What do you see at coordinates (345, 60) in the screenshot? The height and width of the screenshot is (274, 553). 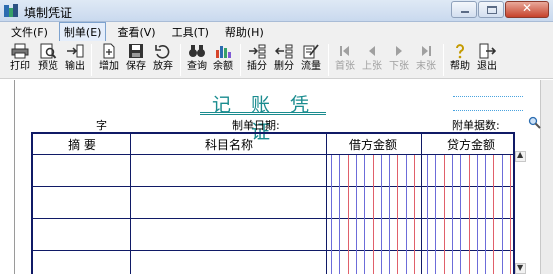 I see `first-button: 首张` at bounding box center [345, 60].